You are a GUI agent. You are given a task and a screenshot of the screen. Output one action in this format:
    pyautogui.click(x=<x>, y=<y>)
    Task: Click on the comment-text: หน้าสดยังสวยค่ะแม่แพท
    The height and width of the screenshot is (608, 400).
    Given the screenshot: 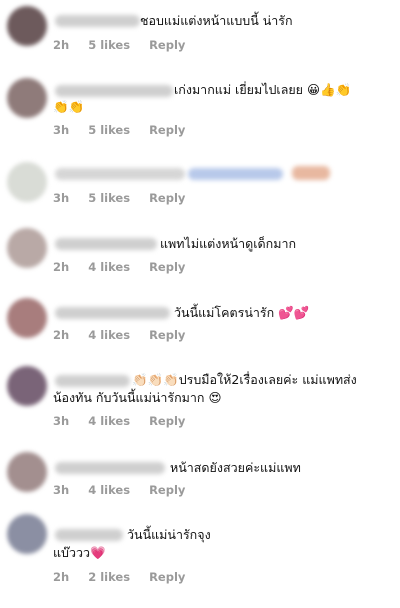 What is the action you would take?
    pyautogui.click(x=235, y=467)
    